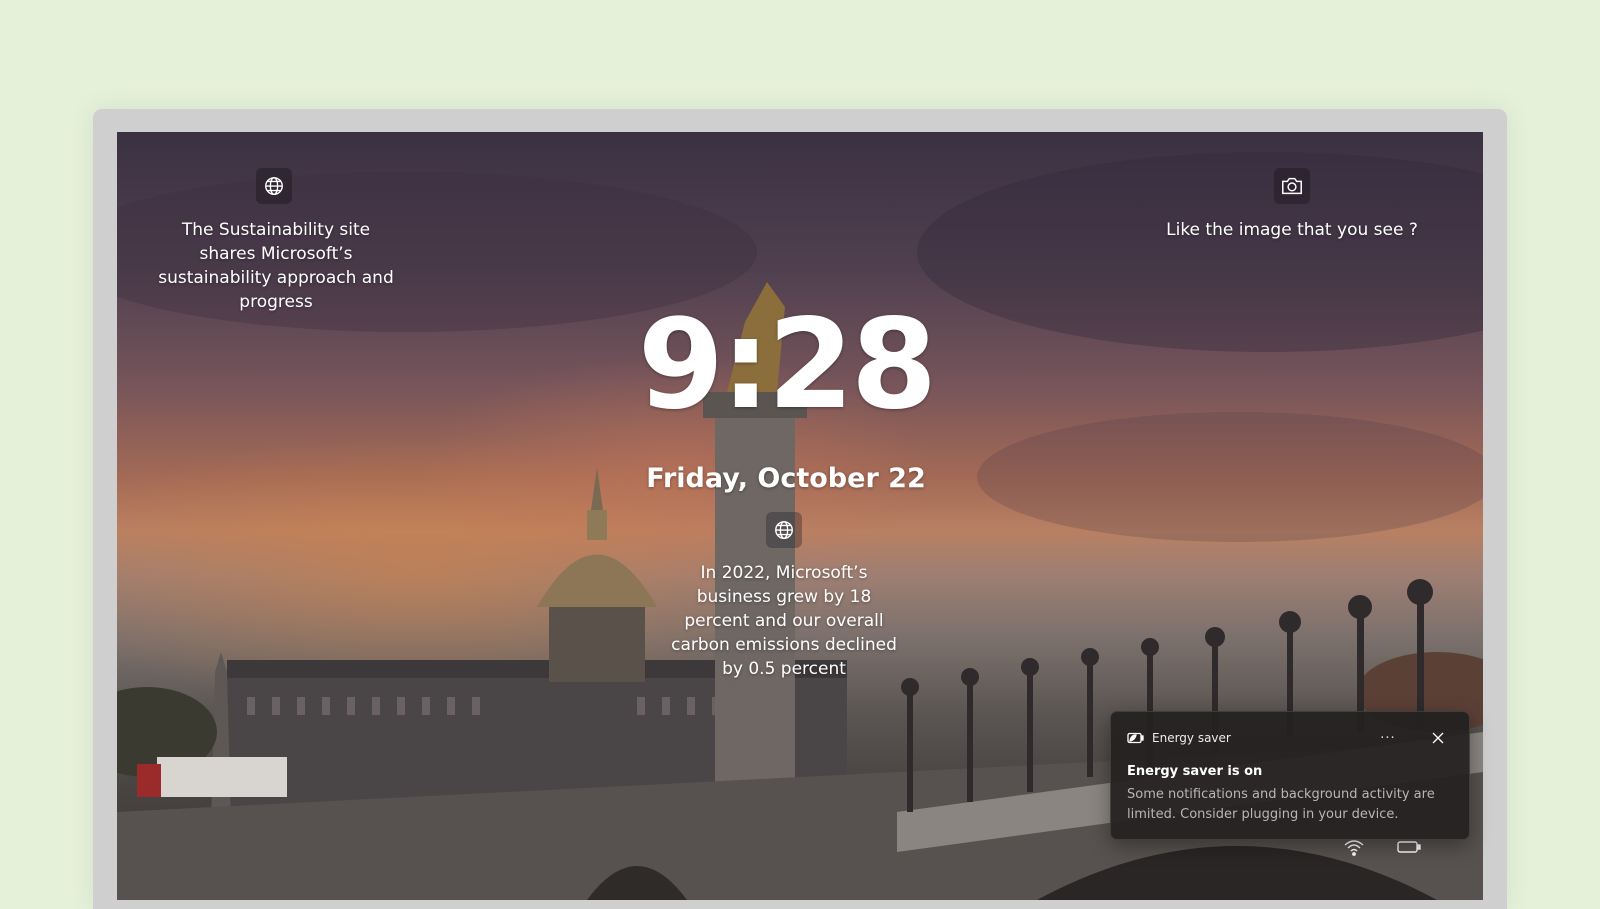 This screenshot has width=1600, height=909. I want to click on energy-saver-icon, so click(1135, 738).